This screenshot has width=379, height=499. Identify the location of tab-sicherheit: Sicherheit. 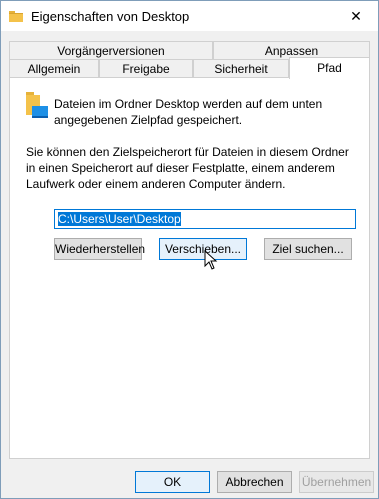
(241, 68).